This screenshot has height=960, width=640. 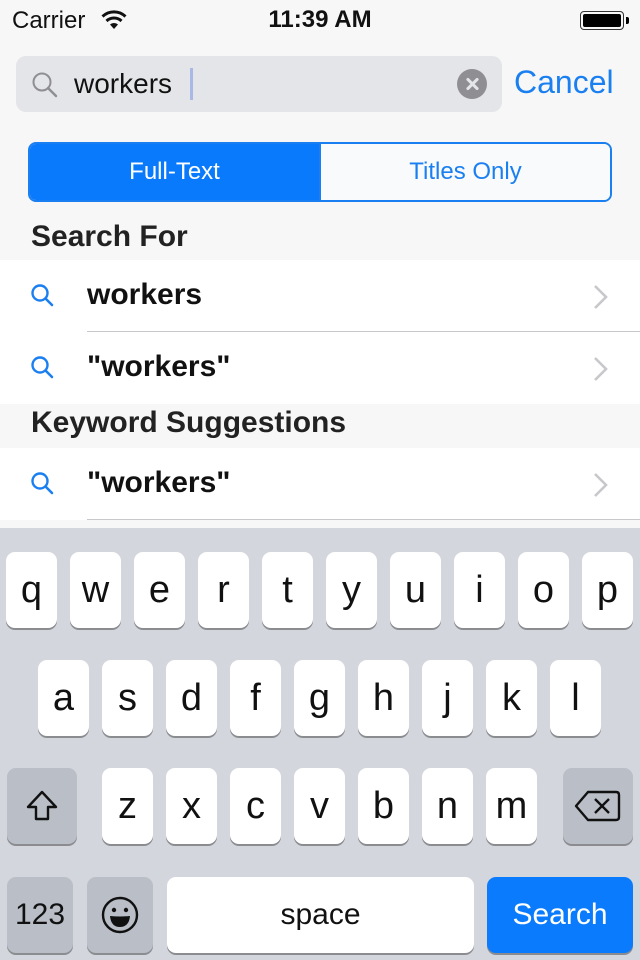 I want to click on shift-key, so click(x=42, y=806).